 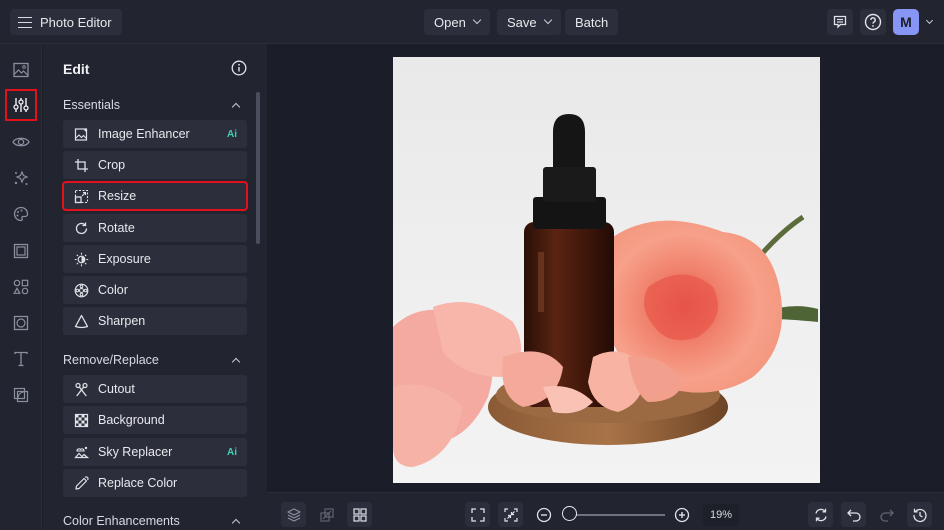 I want to click on open-button: Open, so click(x=457, y=22).